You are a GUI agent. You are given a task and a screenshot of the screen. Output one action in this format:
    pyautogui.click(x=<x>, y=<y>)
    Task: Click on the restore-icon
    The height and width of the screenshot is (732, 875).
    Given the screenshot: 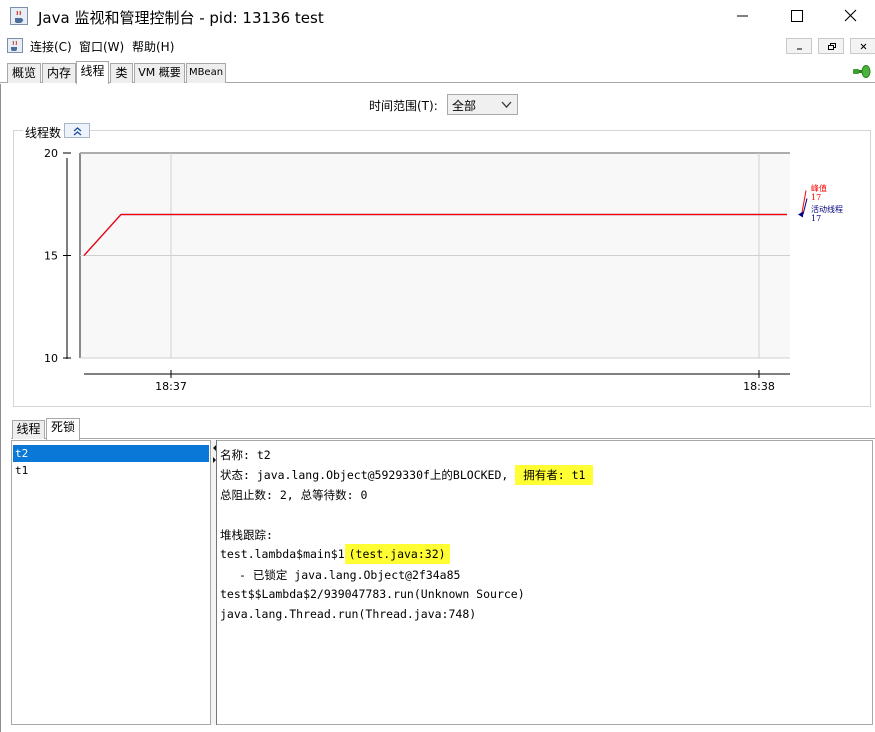 What is the action you would take?
    pyautogui.click(x=832, y=46)
    